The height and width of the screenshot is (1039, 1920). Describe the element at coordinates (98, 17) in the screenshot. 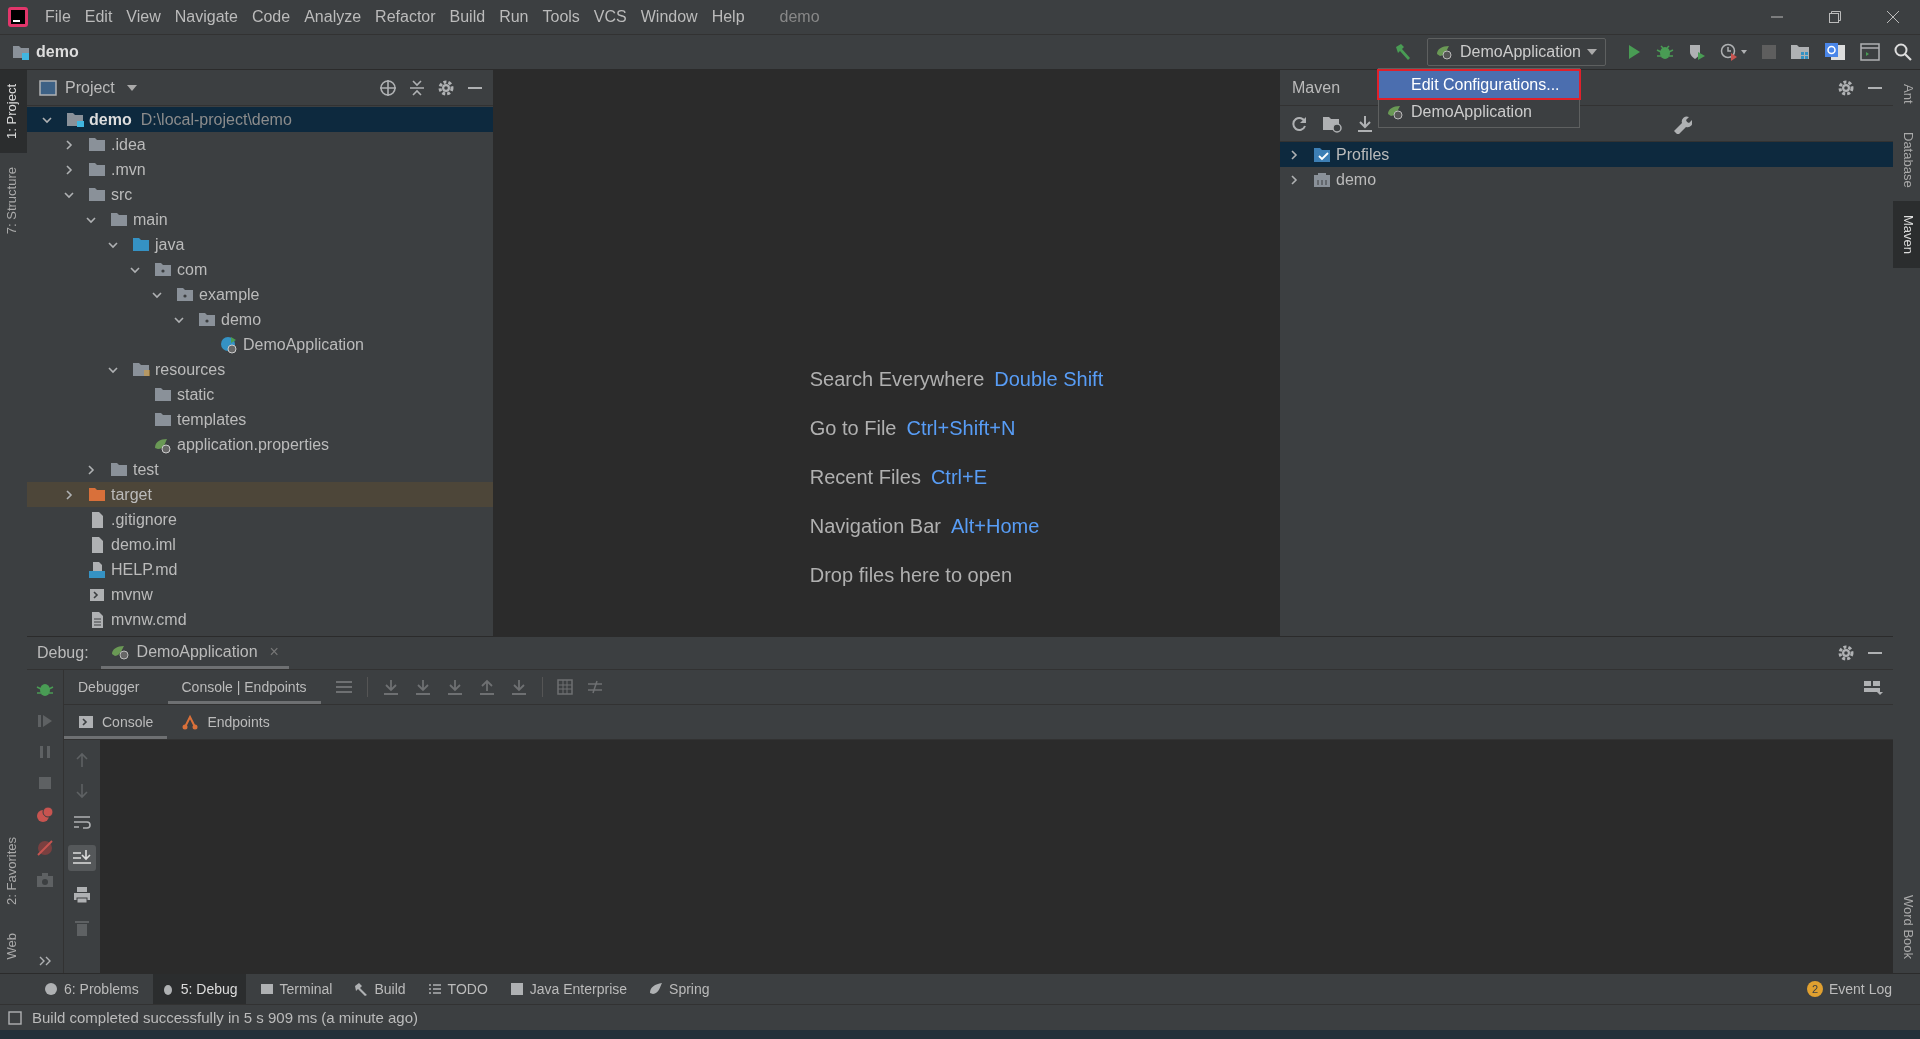

I see `menu-item: Edit` at that location.